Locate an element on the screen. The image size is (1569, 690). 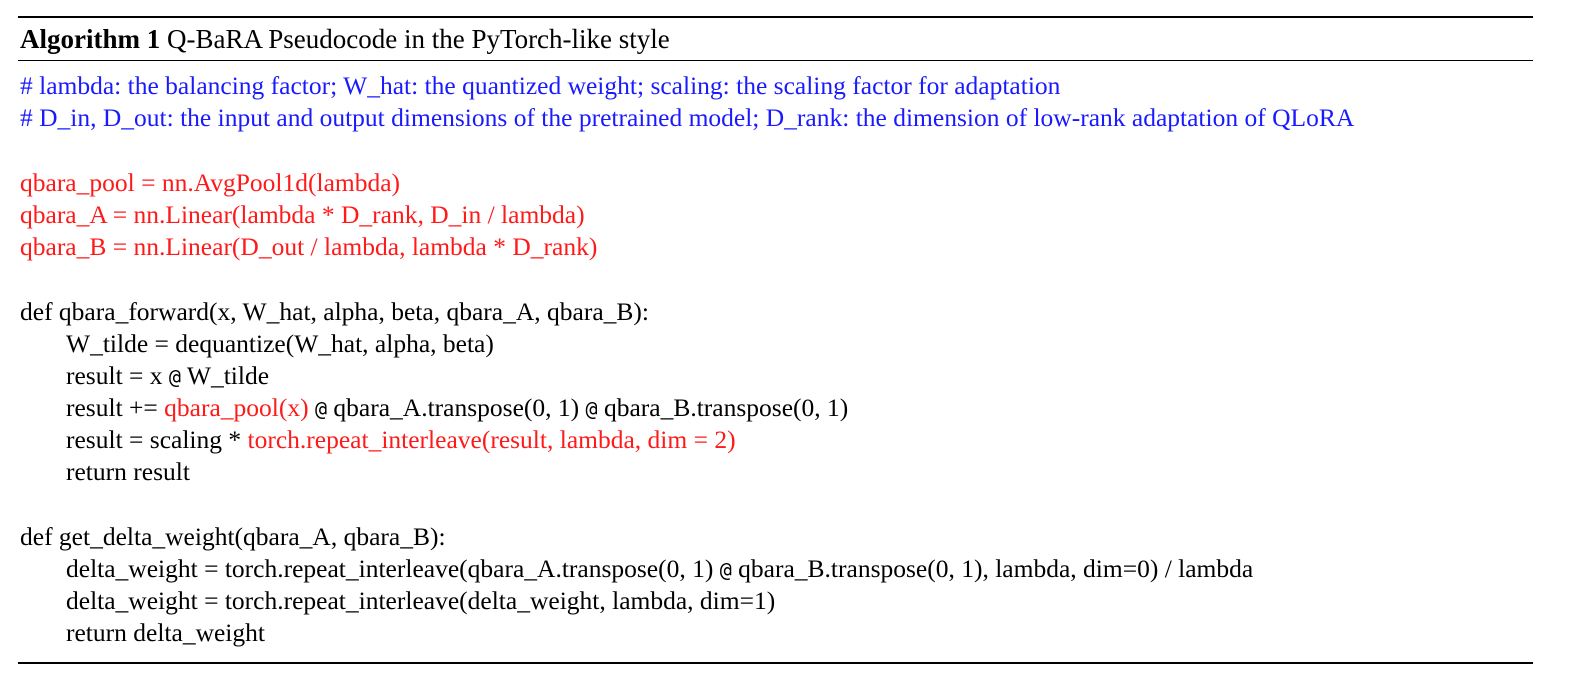
forward-line-scaling-a: result = scaling * is located at coordinates (157, 439).